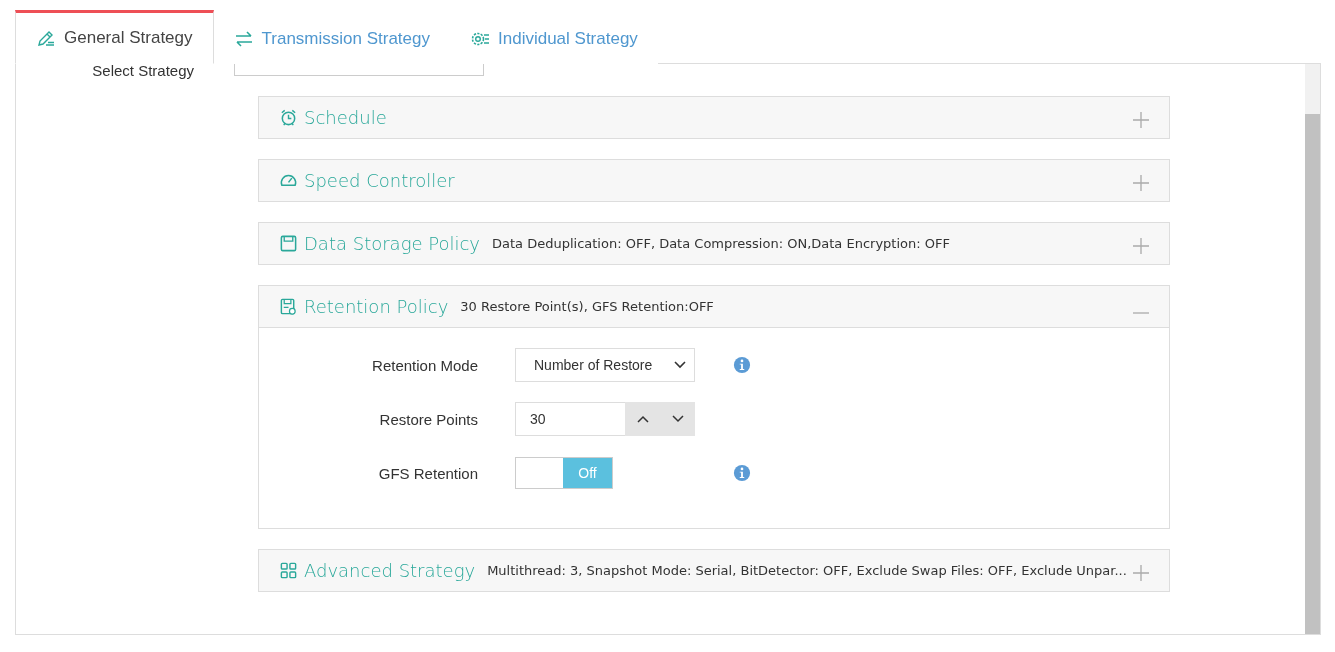 This screenshot has height=652, width=1335. I want to click on dropdown: Number of Restore, so click(605, 365).